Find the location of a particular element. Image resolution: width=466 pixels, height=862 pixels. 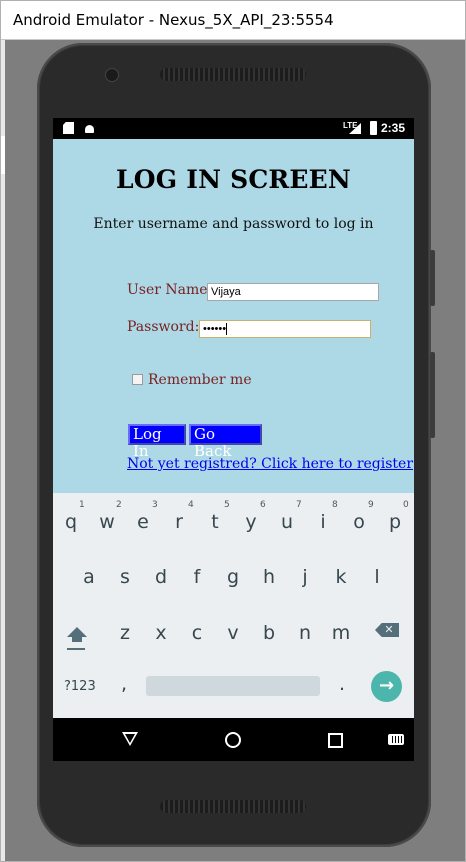

key-u: u is located at coordinates (287, 522).